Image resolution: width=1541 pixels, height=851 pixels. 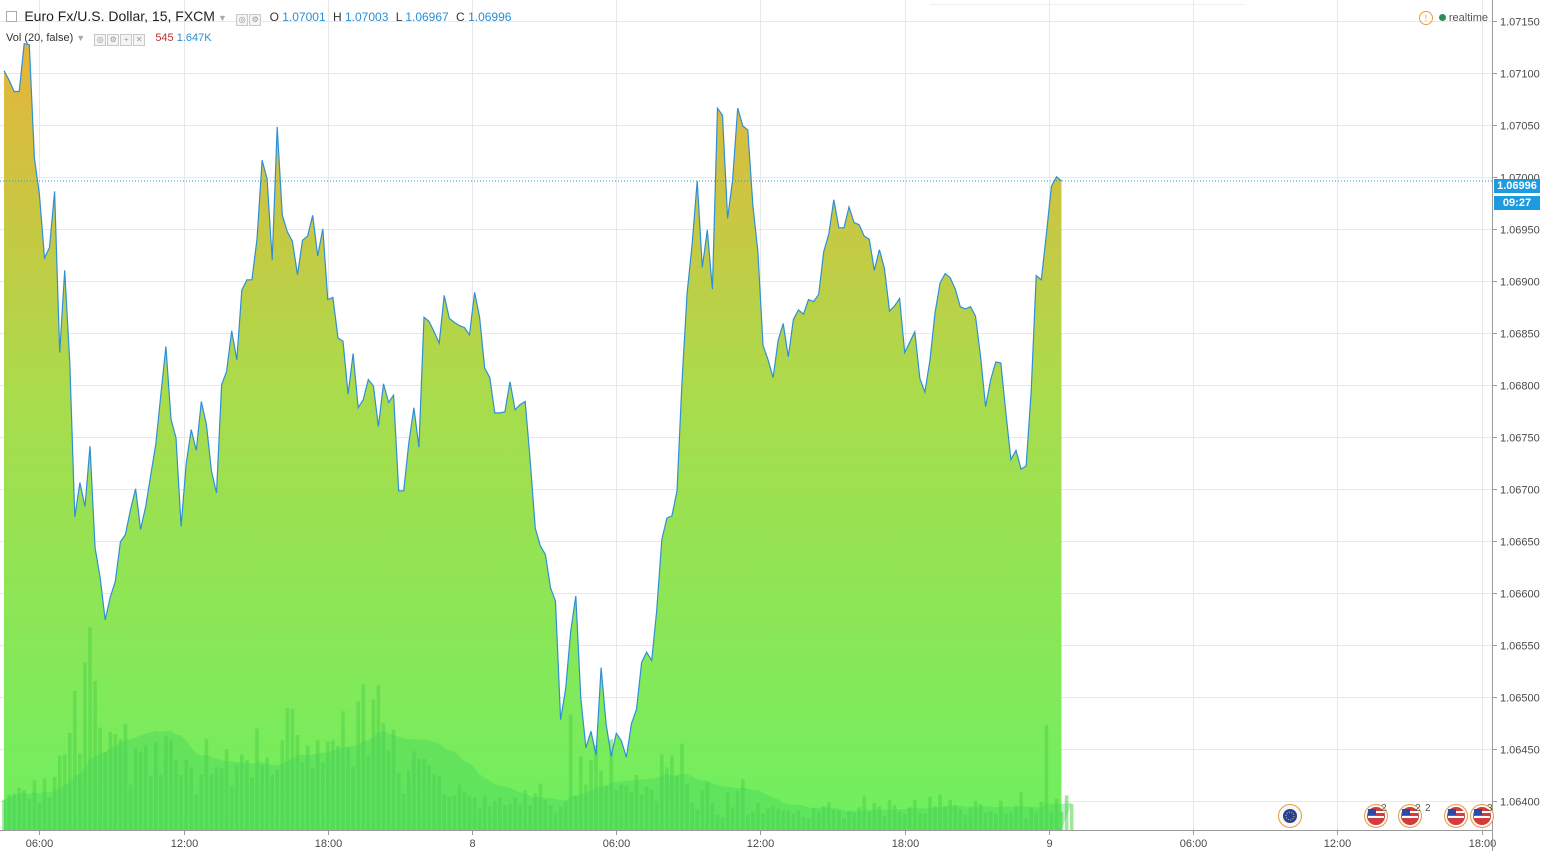 I want to click on y-tick-label: 1.07150, so click(x=1520, y=23).